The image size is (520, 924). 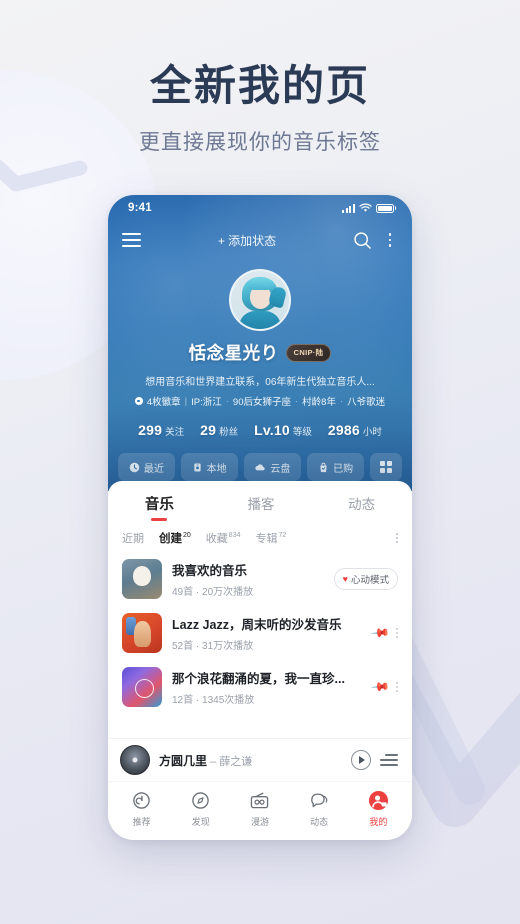 I want to click on nav-item-recommend: 推荐, so click(x=142, y=809).